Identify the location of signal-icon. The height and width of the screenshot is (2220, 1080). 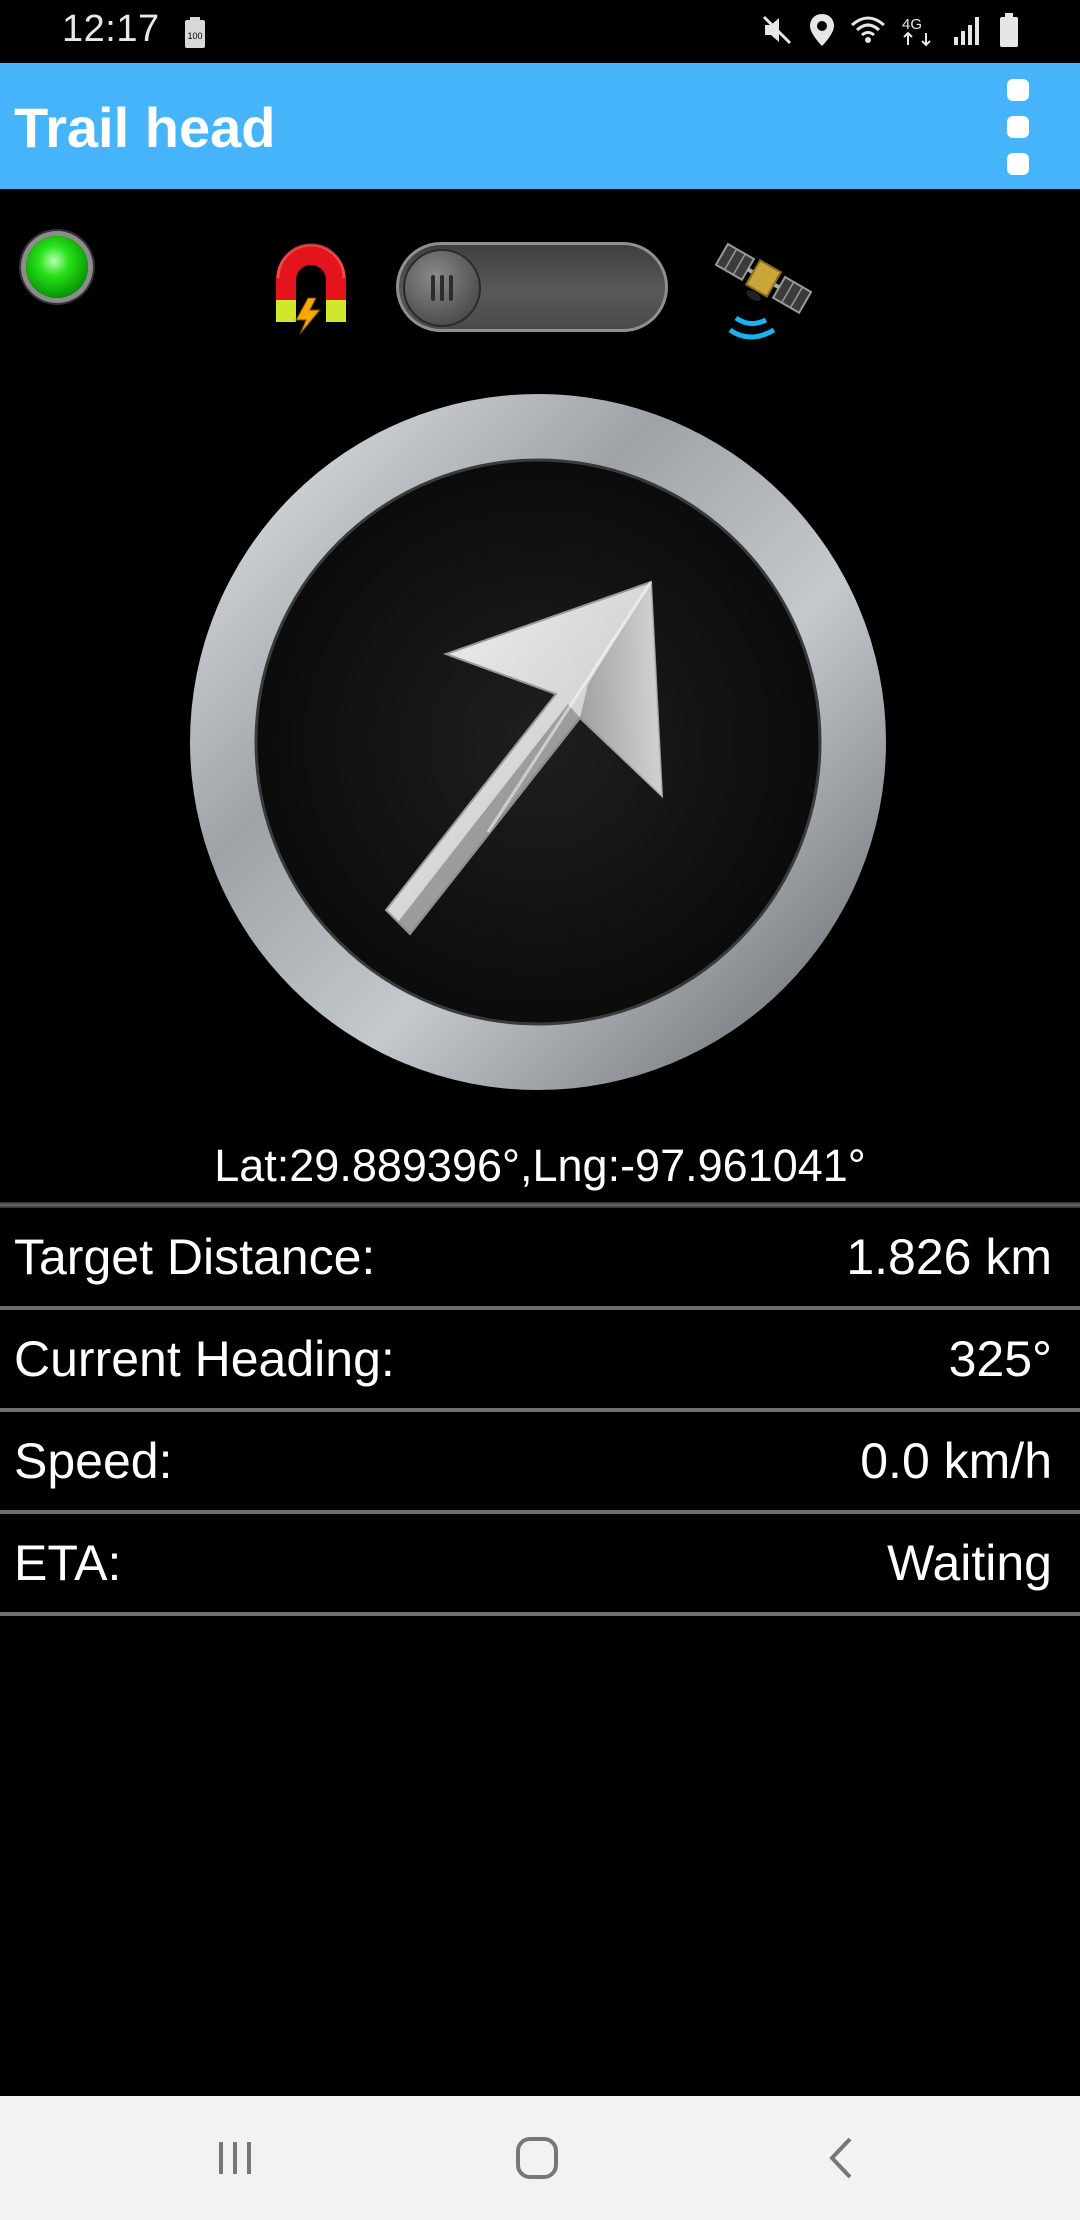
(966, 31).